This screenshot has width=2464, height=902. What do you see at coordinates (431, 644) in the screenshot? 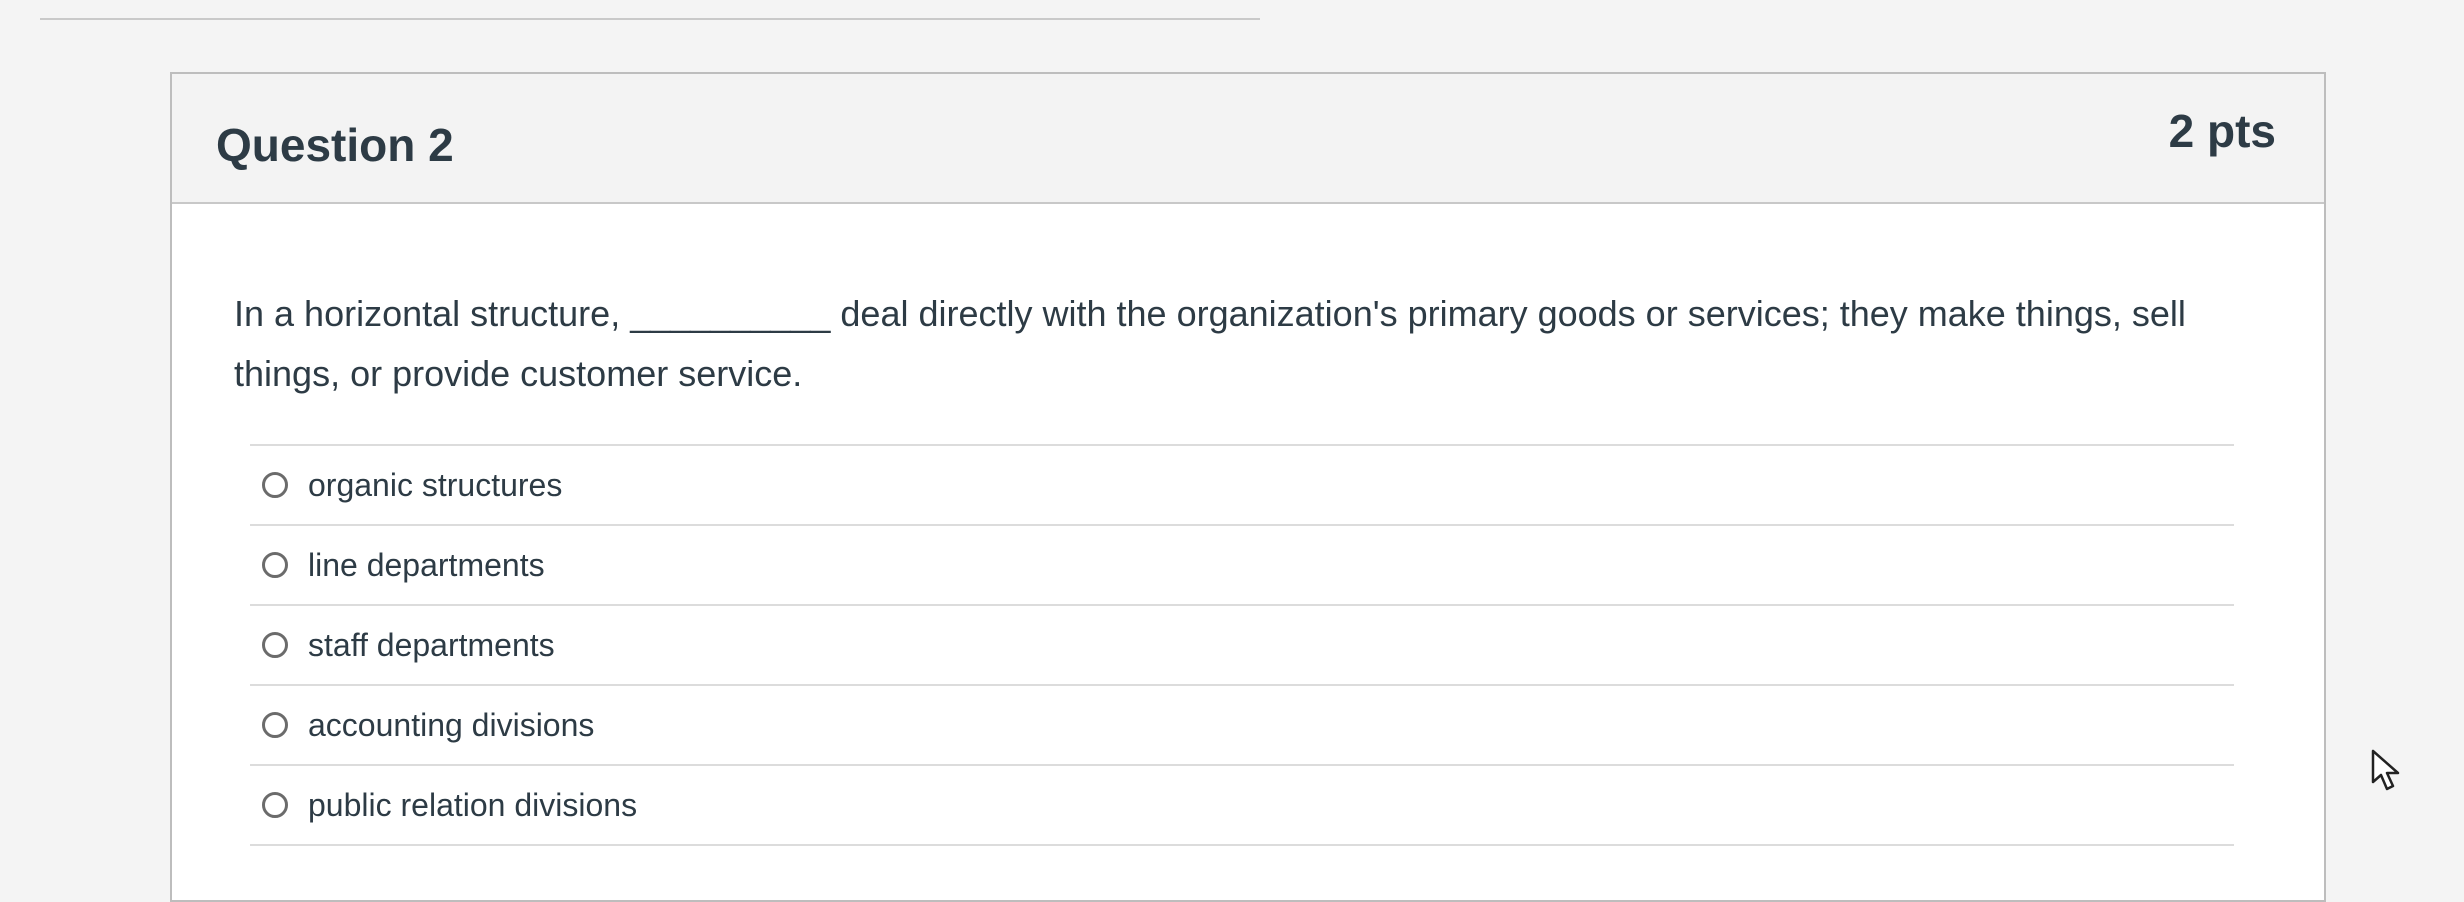
I see `answer-label: staff departments` at bounding box center [431, 644].